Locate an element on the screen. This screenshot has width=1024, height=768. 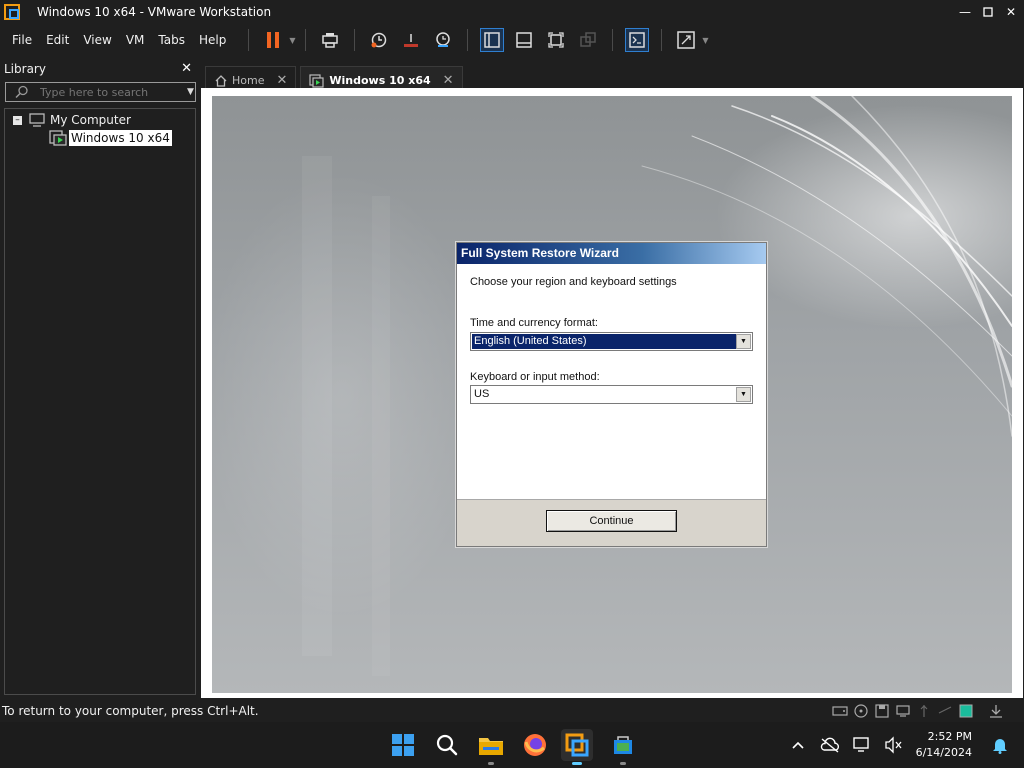
tree-label: Windows 10 x64 is located at coordinates (120, 138).